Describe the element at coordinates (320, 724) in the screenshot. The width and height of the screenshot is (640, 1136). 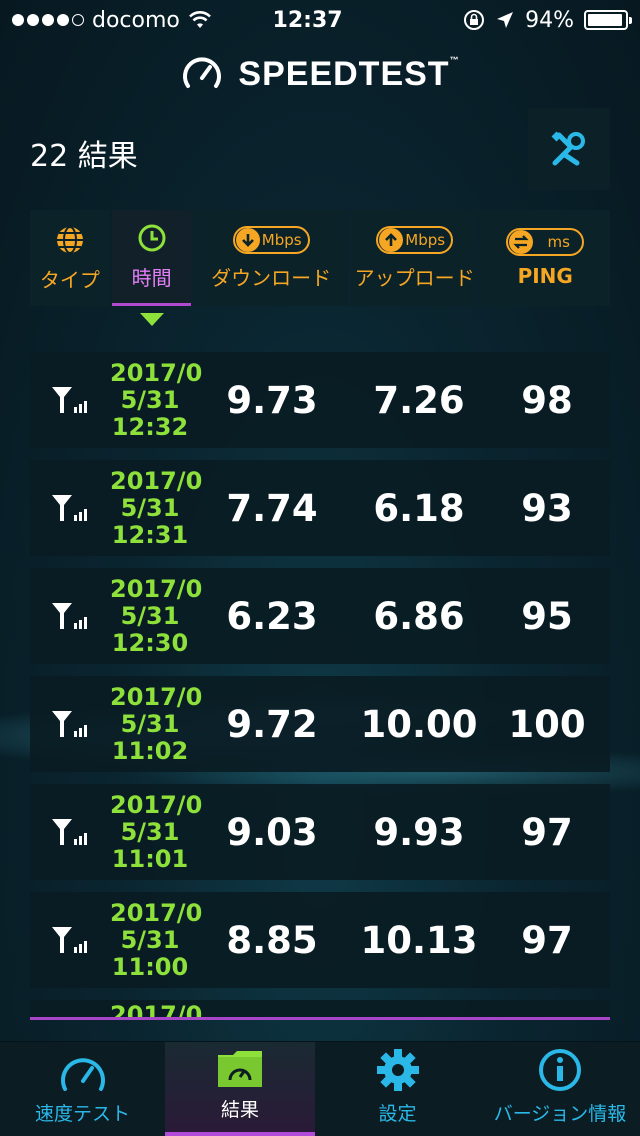
I see `result-row: 2017/0 5/31 11:02 9.72 10.00 100` at that location.